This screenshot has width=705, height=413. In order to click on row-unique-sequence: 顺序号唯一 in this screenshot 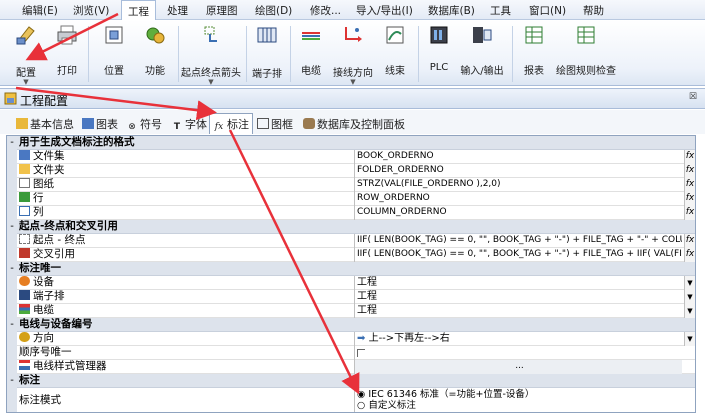, I will do `click(351, 353)`.